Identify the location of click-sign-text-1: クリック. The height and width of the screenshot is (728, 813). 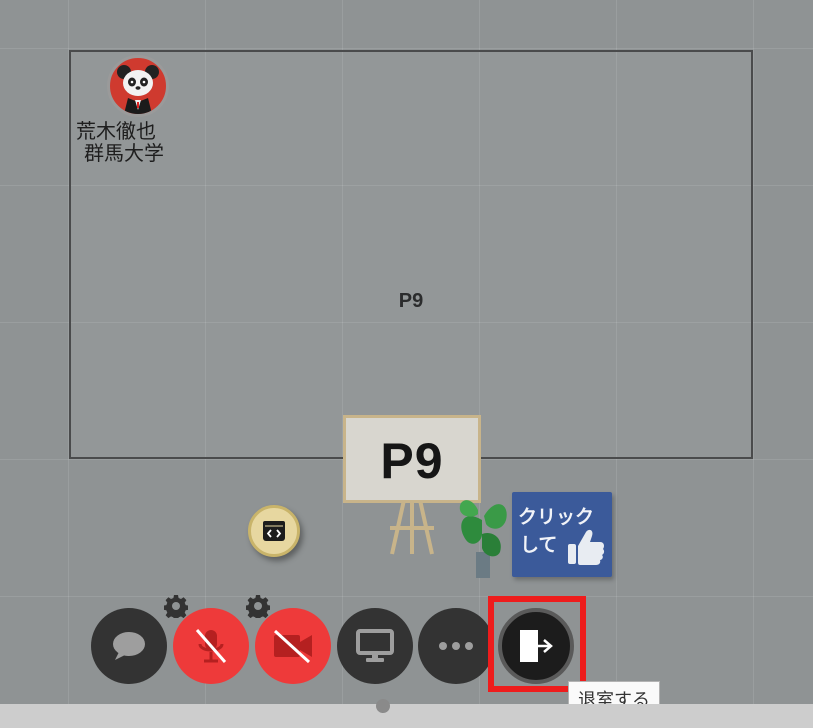
(556, 517).